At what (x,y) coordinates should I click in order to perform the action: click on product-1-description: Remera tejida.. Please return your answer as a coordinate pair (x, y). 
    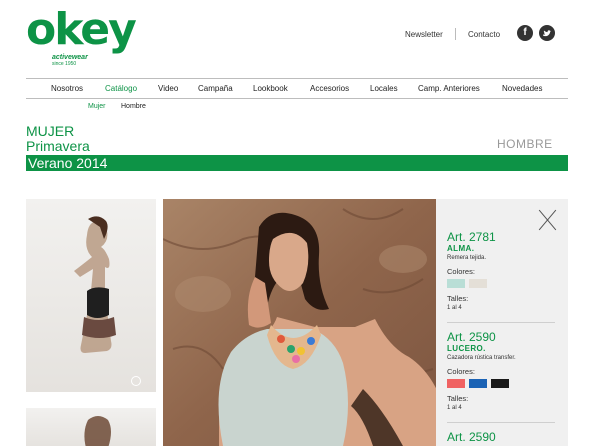
    Looking at the image, I should click on (467, 258).